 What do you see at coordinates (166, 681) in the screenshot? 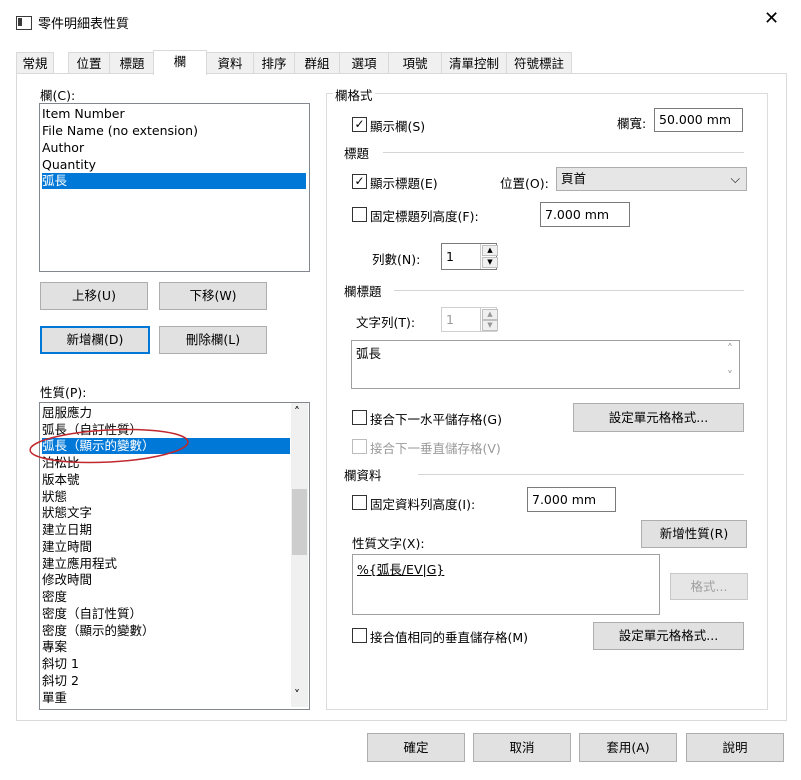
I see `list-item: 斜切 2` at bounding box center [166, 681].